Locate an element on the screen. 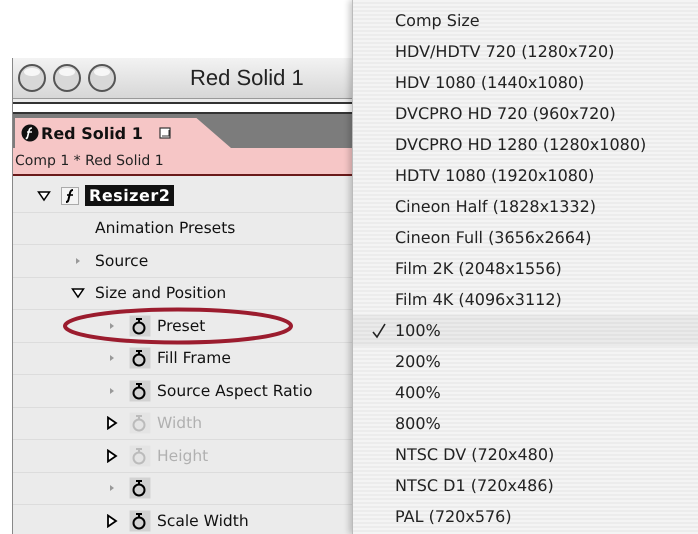 The image size is (698, 534). property-label: Fill Frame is located at coordinates (194, 358).